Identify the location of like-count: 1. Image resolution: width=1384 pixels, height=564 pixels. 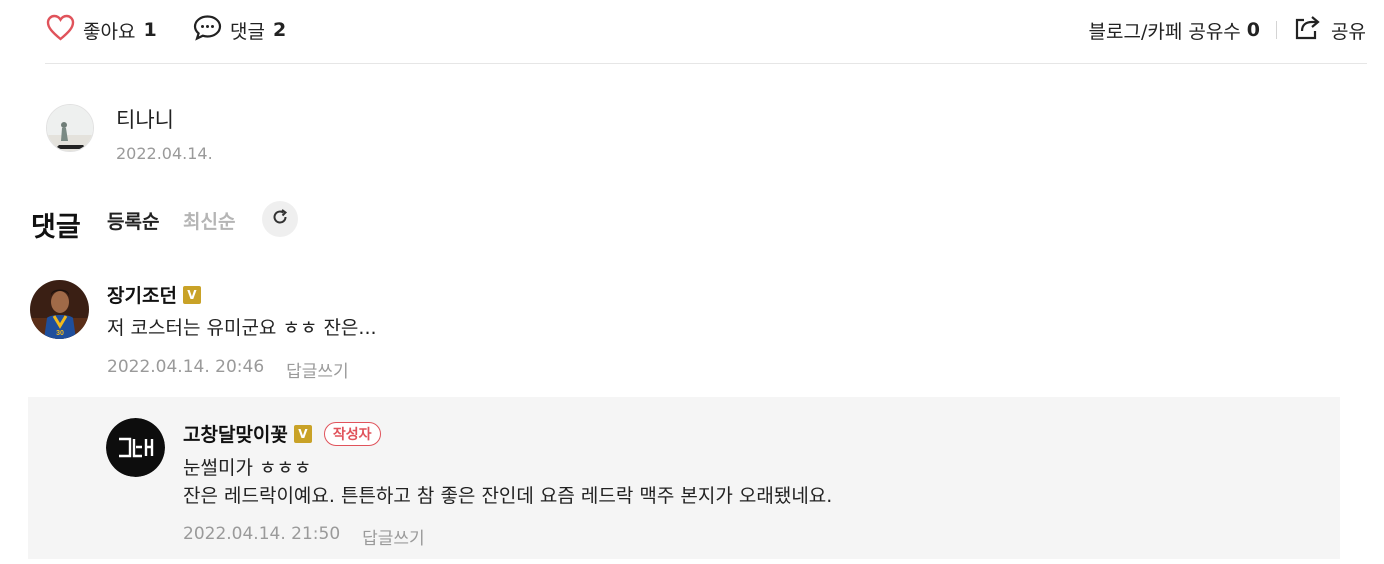
(150, 30).